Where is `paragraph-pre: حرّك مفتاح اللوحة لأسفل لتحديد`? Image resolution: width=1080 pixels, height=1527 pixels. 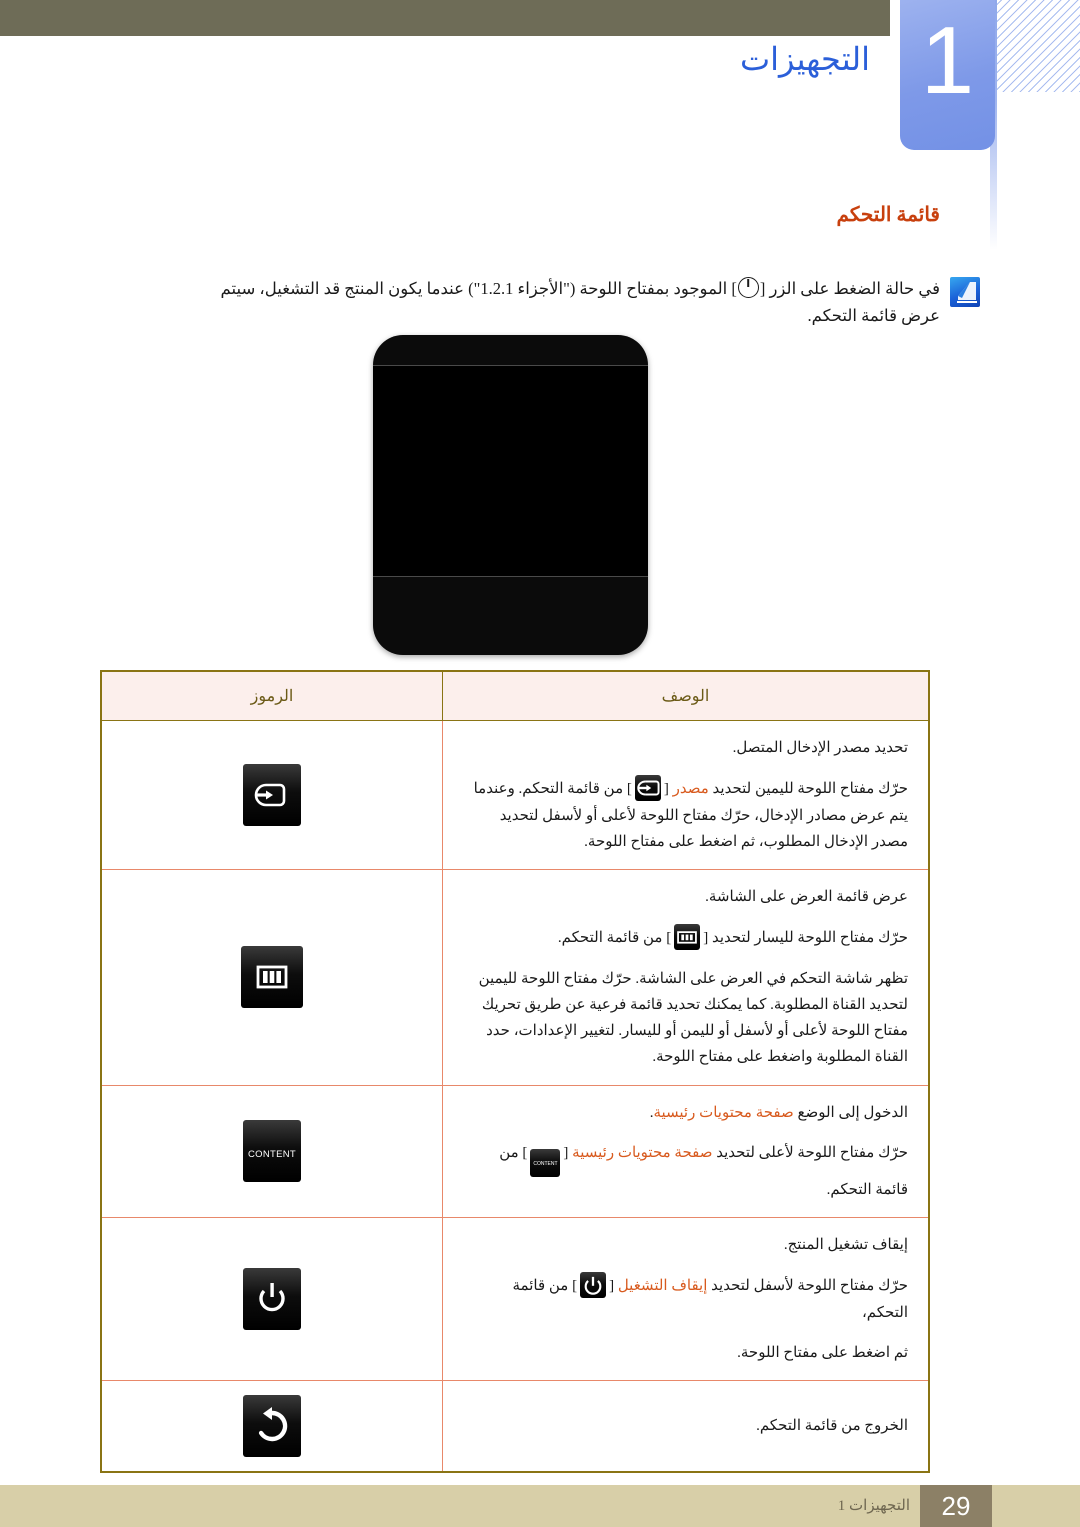
paragraph-pre: حرّك مفتاح اللوحة لأسفل لتحديد is located at coordinates (809, 1286).